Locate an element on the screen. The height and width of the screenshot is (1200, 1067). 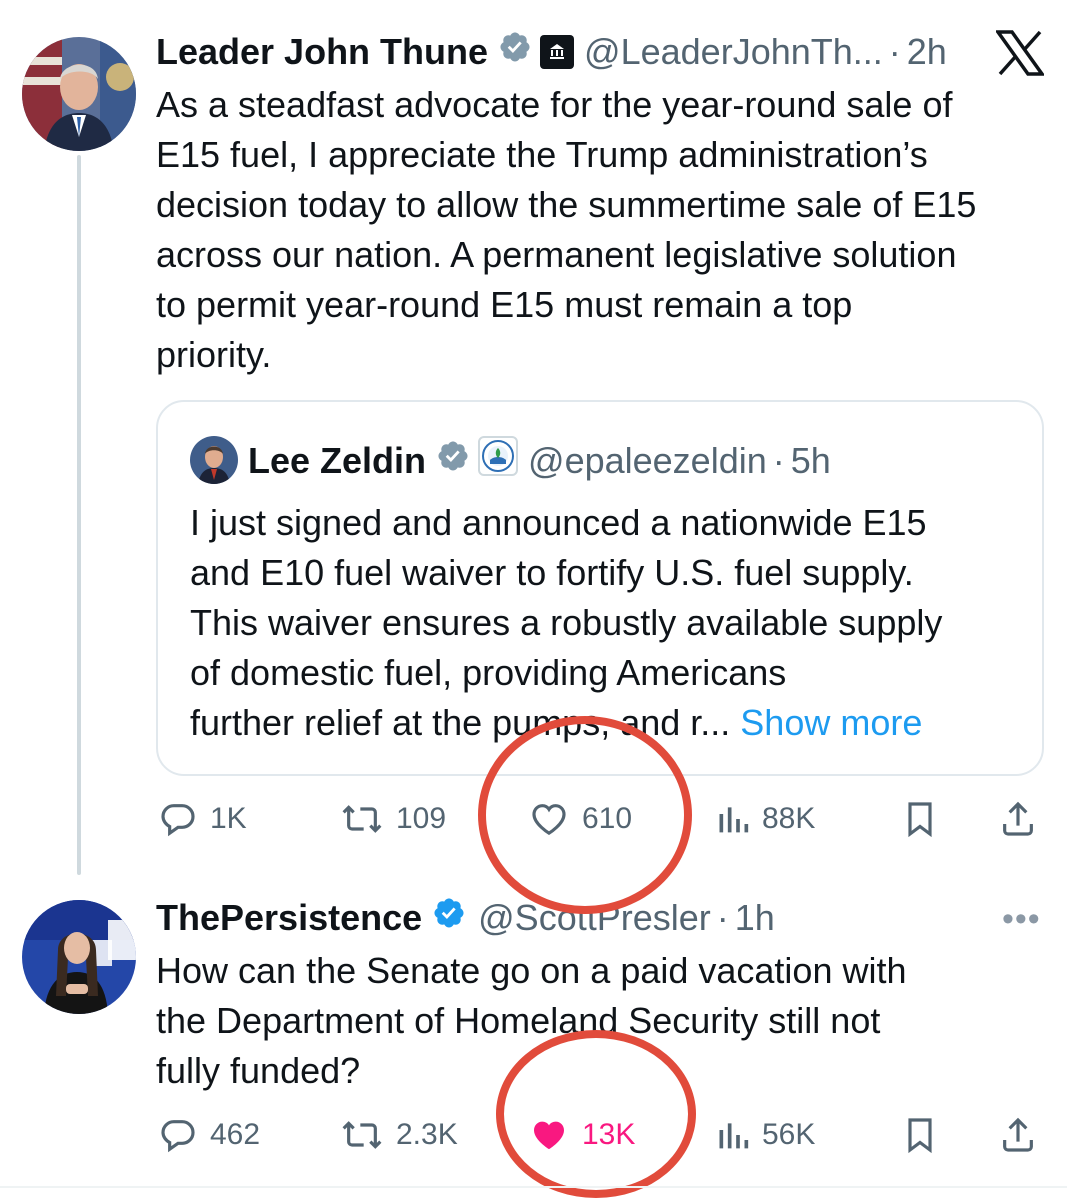
x-logo-icon is located at coordinates (1020, 55).